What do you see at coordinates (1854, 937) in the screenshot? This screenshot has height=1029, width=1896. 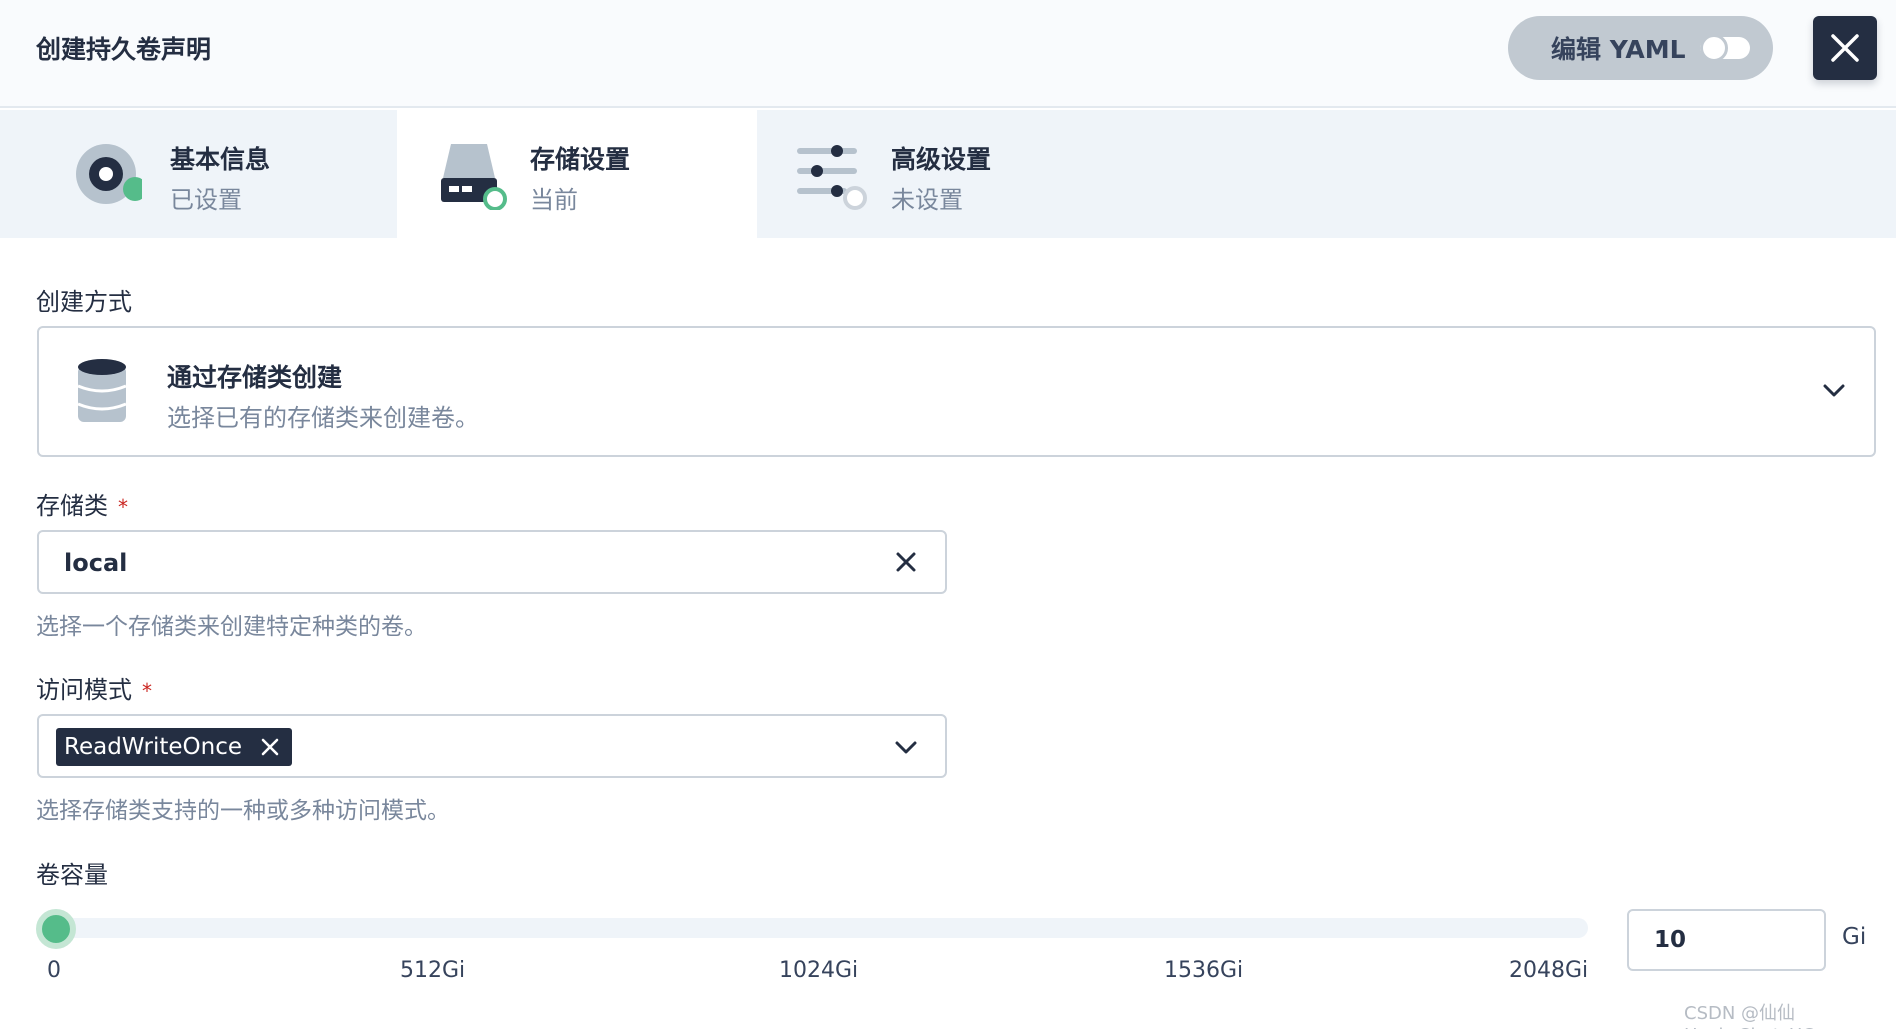 I see `capacity-unit: Gi` at bounding box center [1854, 937].